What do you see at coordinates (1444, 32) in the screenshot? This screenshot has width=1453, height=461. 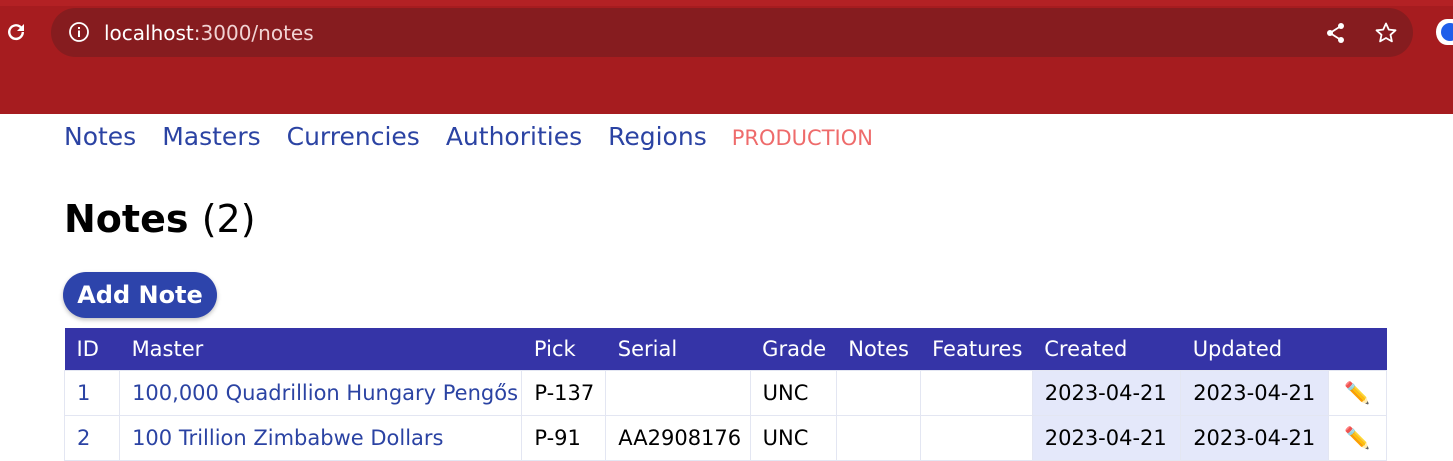 I see `extension-icon` at bounding box center [1444, 32].